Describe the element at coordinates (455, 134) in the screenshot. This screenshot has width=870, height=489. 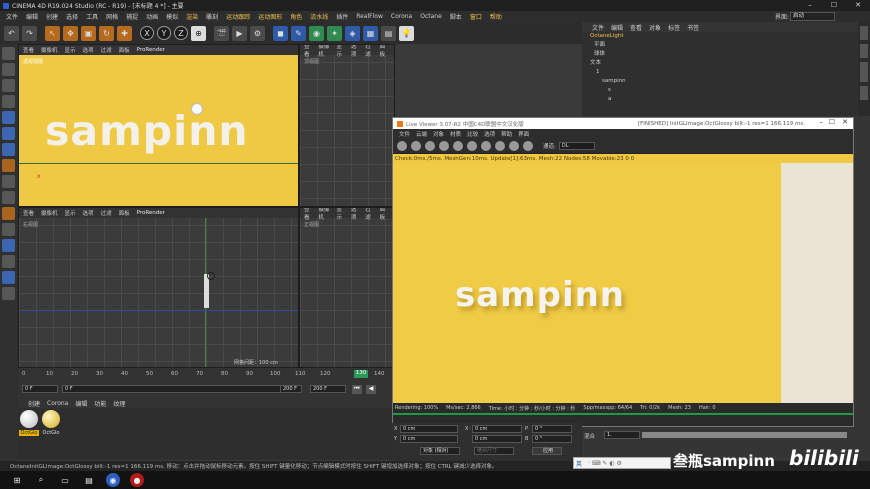
I see `lv-menu-materials: 材质` at that location.